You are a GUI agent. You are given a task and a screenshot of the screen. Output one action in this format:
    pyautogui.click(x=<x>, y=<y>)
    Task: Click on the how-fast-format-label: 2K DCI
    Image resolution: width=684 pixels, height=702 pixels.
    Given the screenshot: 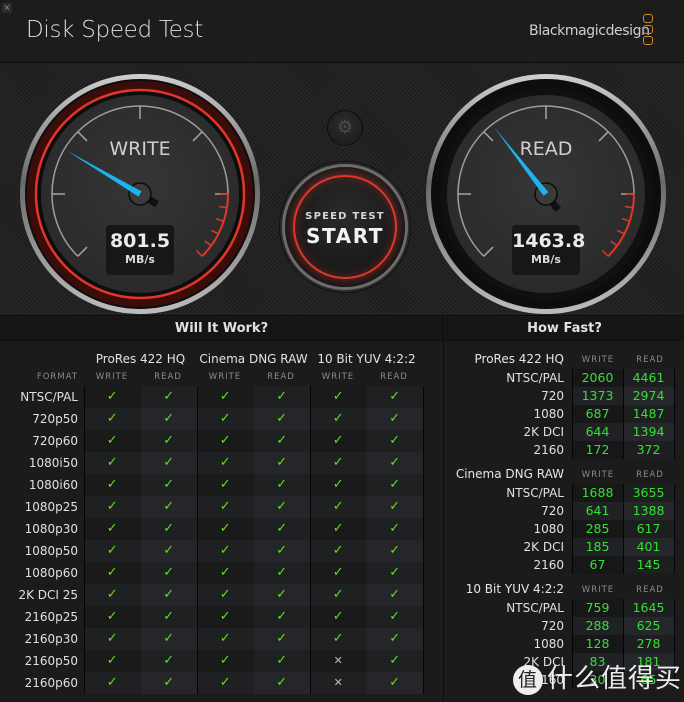 What is the action you would take?
    pyautogui.click(x=543, y=432)
    